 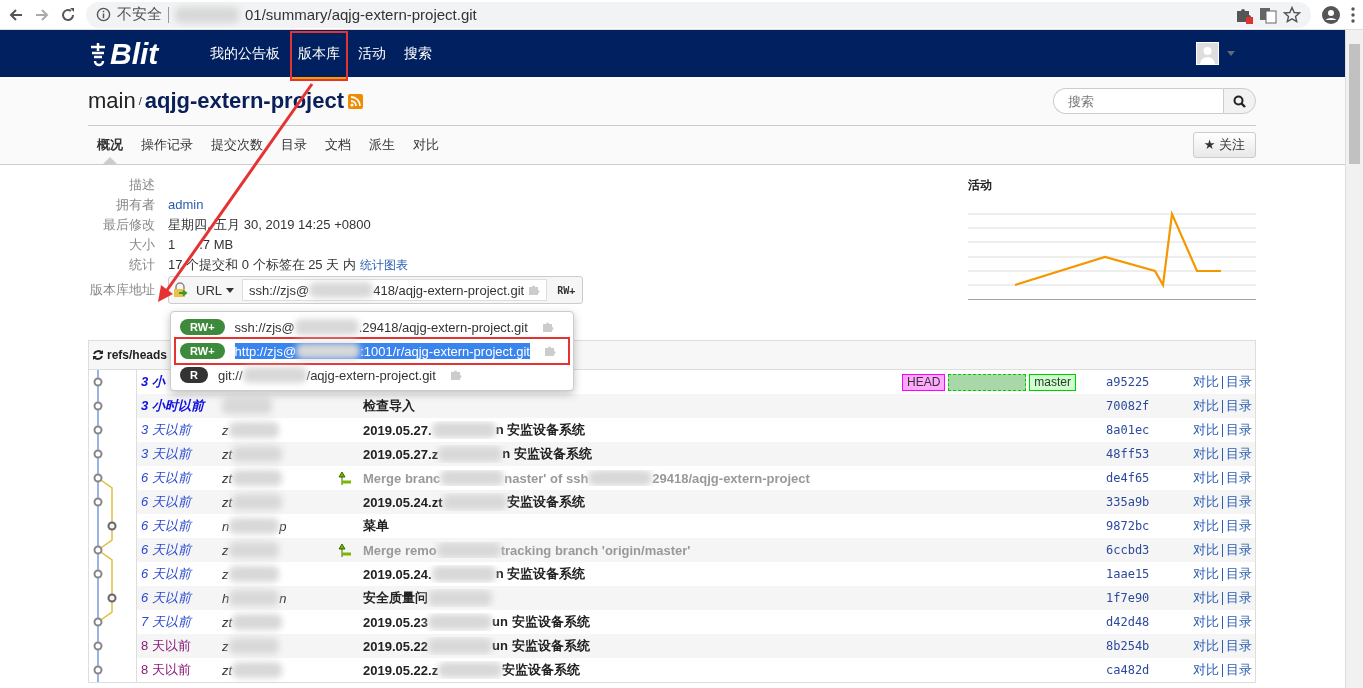 What do you see at coordinates (698, 14) in the screenshot?
I see `address-bar: 不安全 01/summary/aqjg-extern-project.git` at bounding box center [698, 14].